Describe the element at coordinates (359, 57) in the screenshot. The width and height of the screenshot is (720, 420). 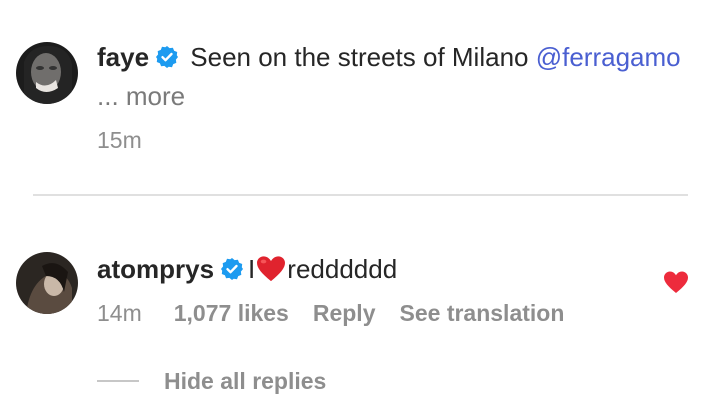
I see `caption-text: Seen on the streets of Milano` at that location.